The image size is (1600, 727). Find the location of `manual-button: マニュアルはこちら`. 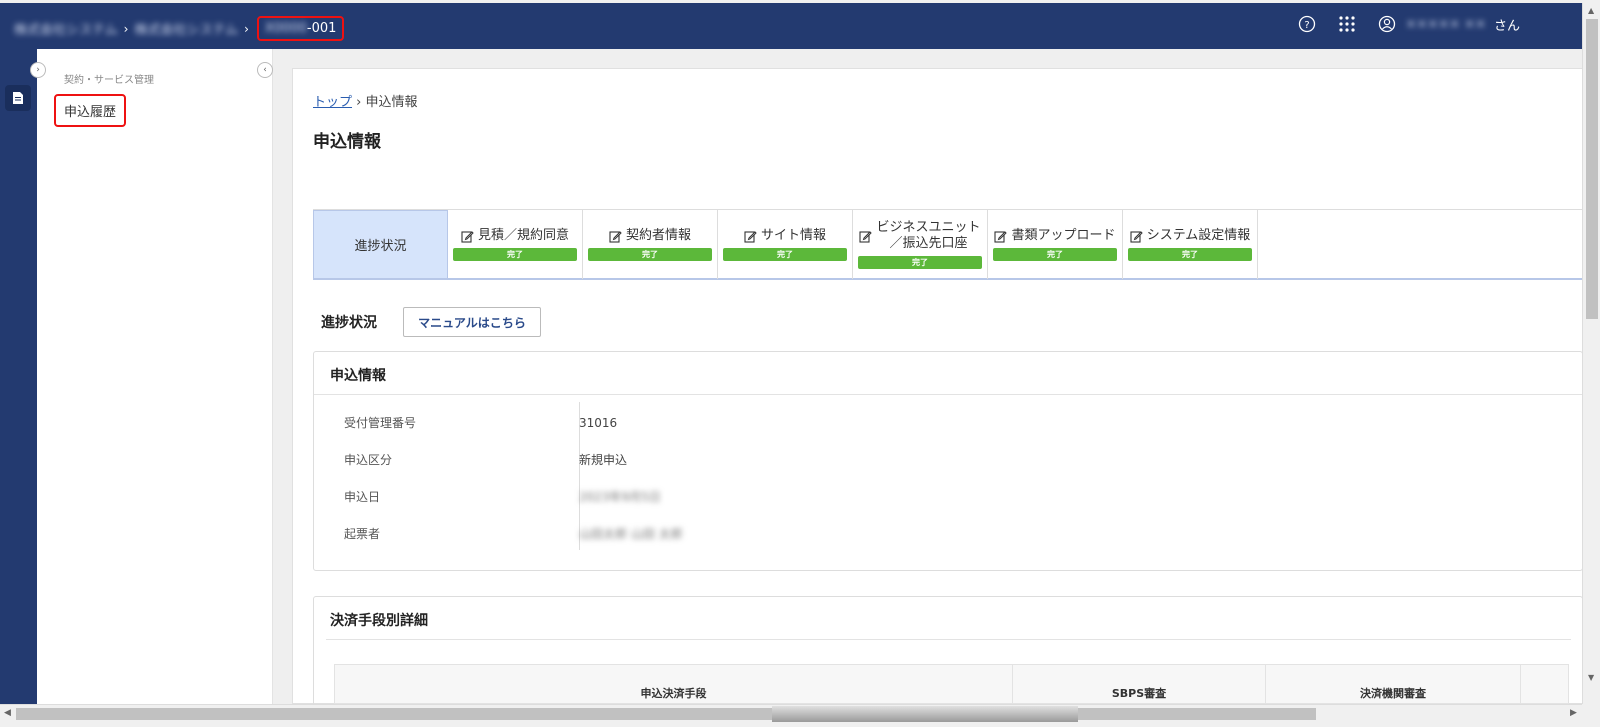

manual-button: マニュアルはこちら is located at coordinates (472, 322).